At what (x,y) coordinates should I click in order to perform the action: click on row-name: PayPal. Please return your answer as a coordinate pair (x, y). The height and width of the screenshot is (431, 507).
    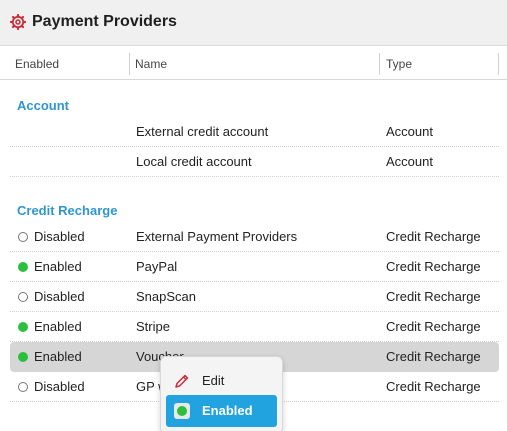
    Looking at the image, I should click on (157, 266).